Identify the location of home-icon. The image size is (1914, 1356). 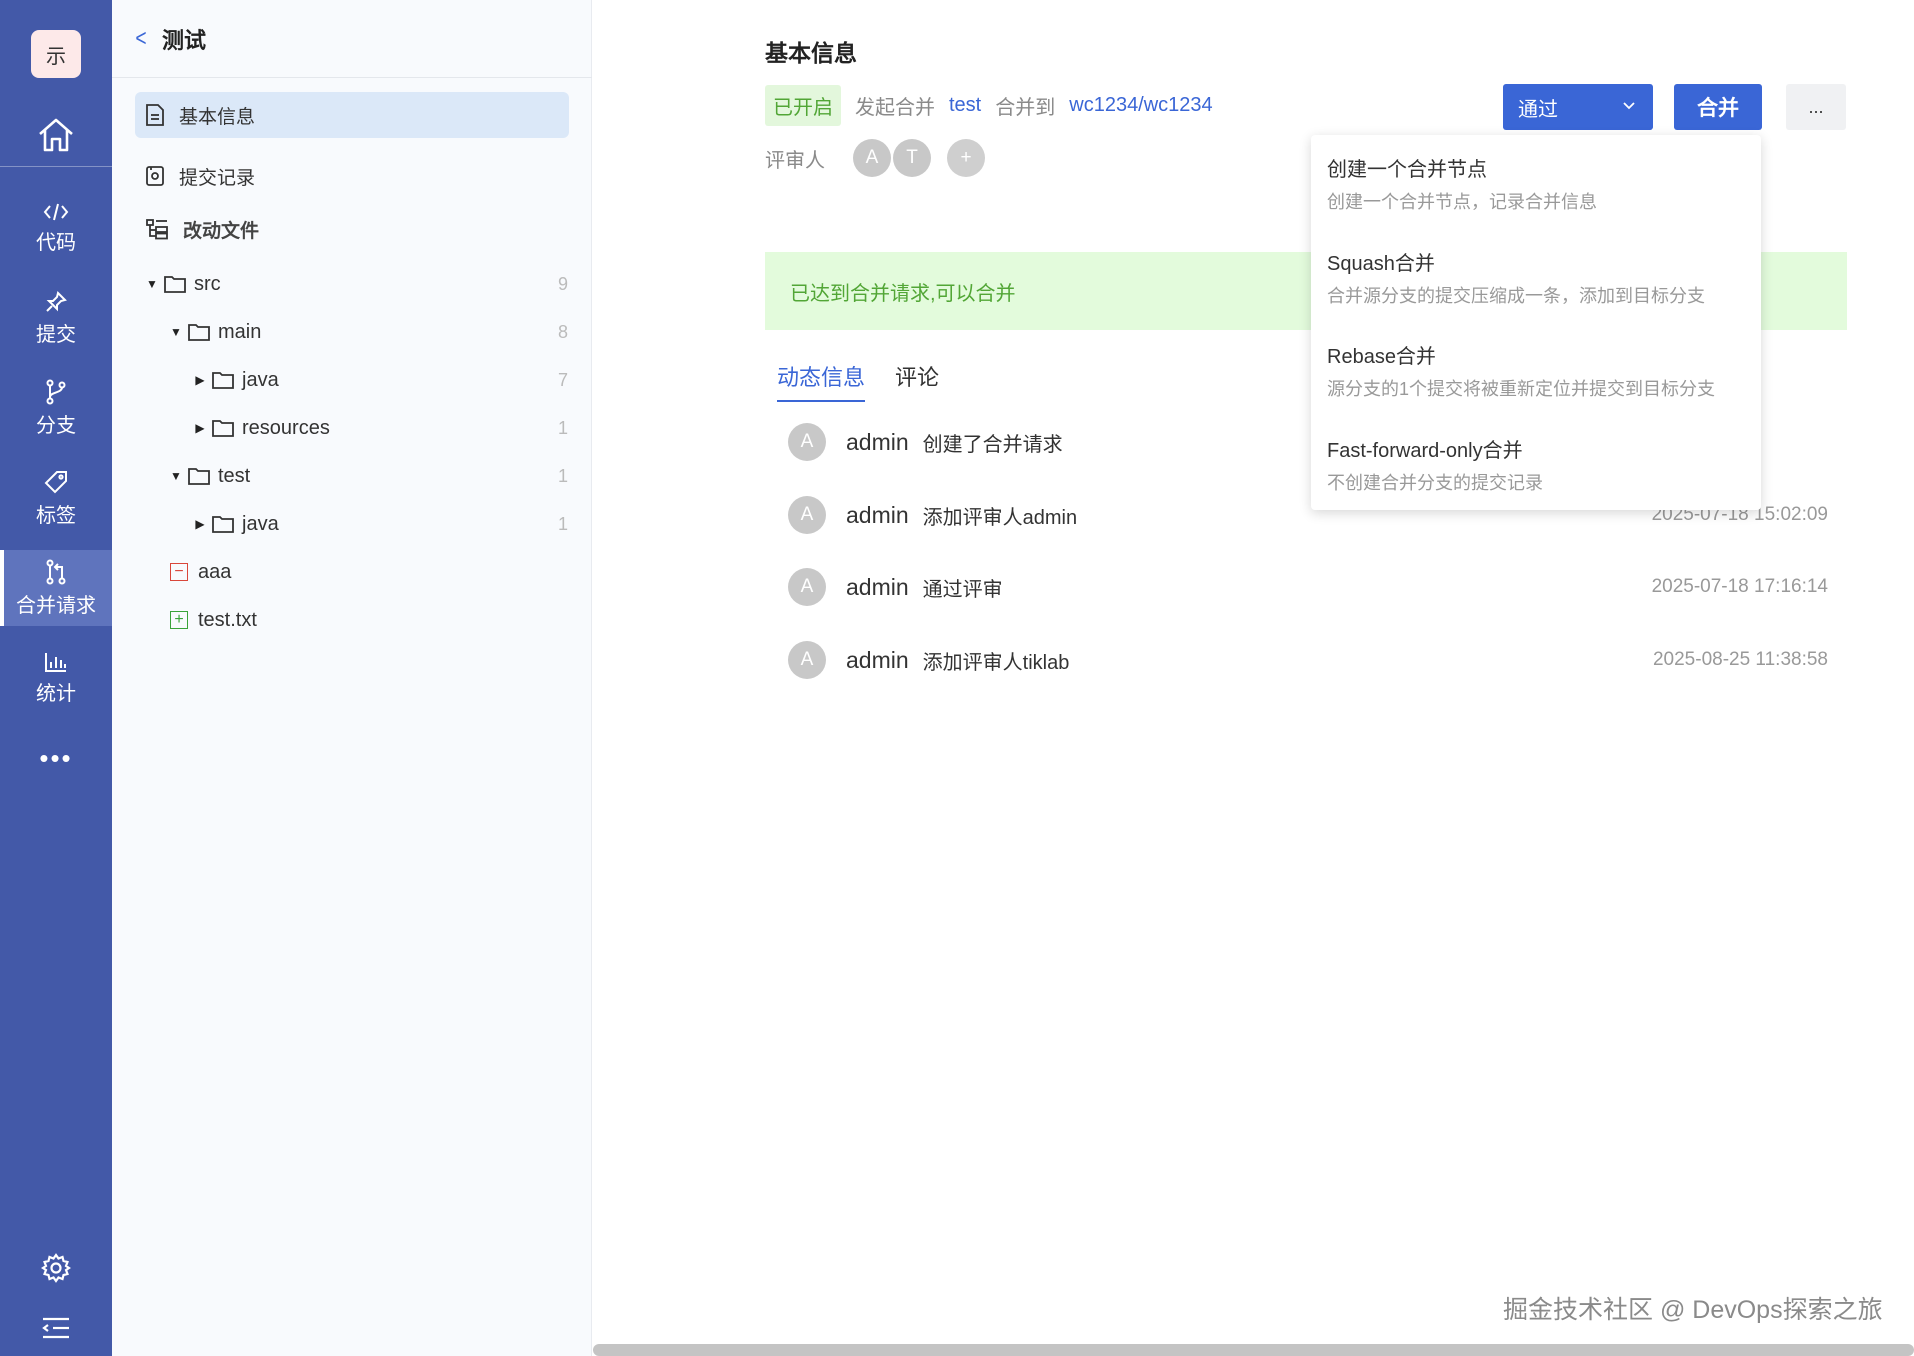
(56, 135).